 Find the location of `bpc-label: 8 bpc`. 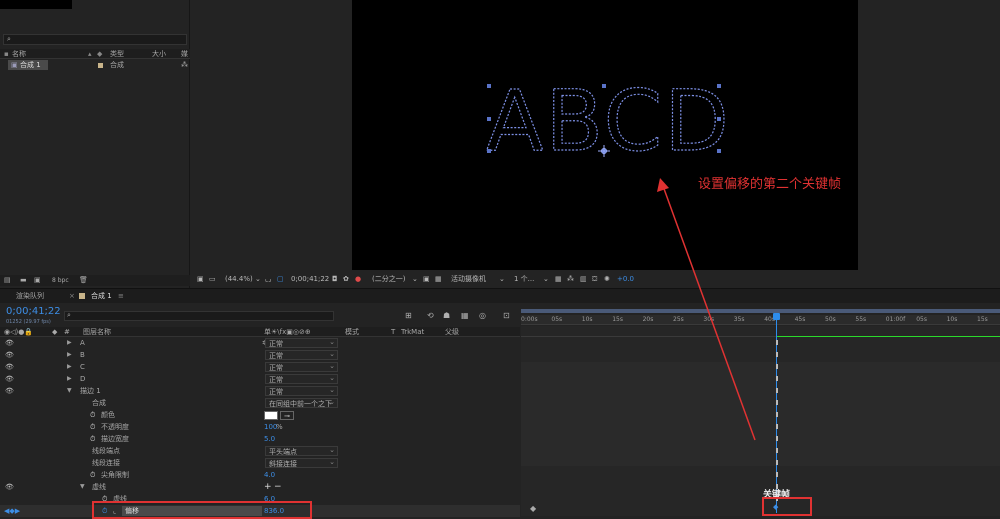

bpc-label: 8 bpc is located at coordinates (60, 280).